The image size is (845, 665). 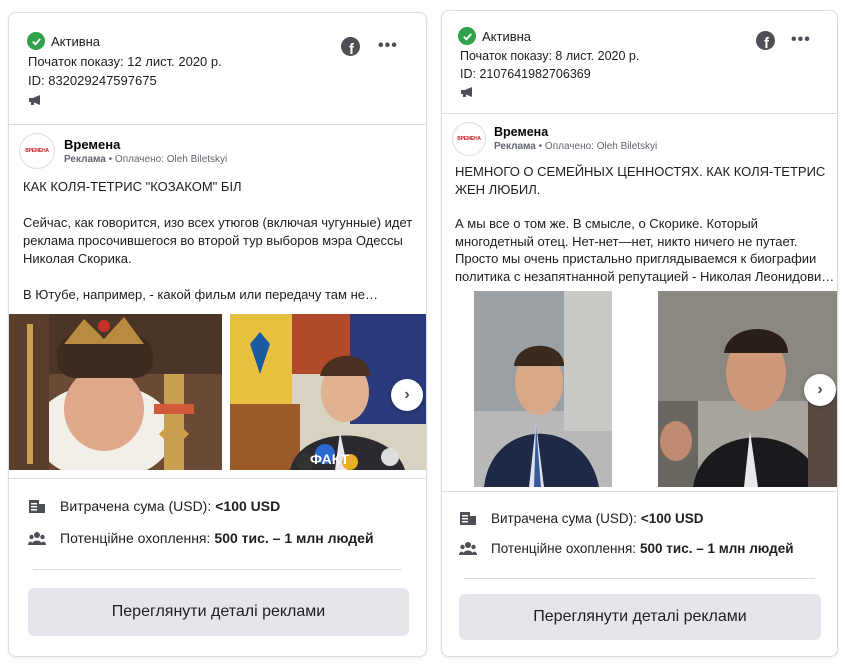 What do you see at coordinates (550, 56) in the screenshot?
I see `start-date: Початок показу: 8 лист. 2020 р.` at bounding box center [550, 56].